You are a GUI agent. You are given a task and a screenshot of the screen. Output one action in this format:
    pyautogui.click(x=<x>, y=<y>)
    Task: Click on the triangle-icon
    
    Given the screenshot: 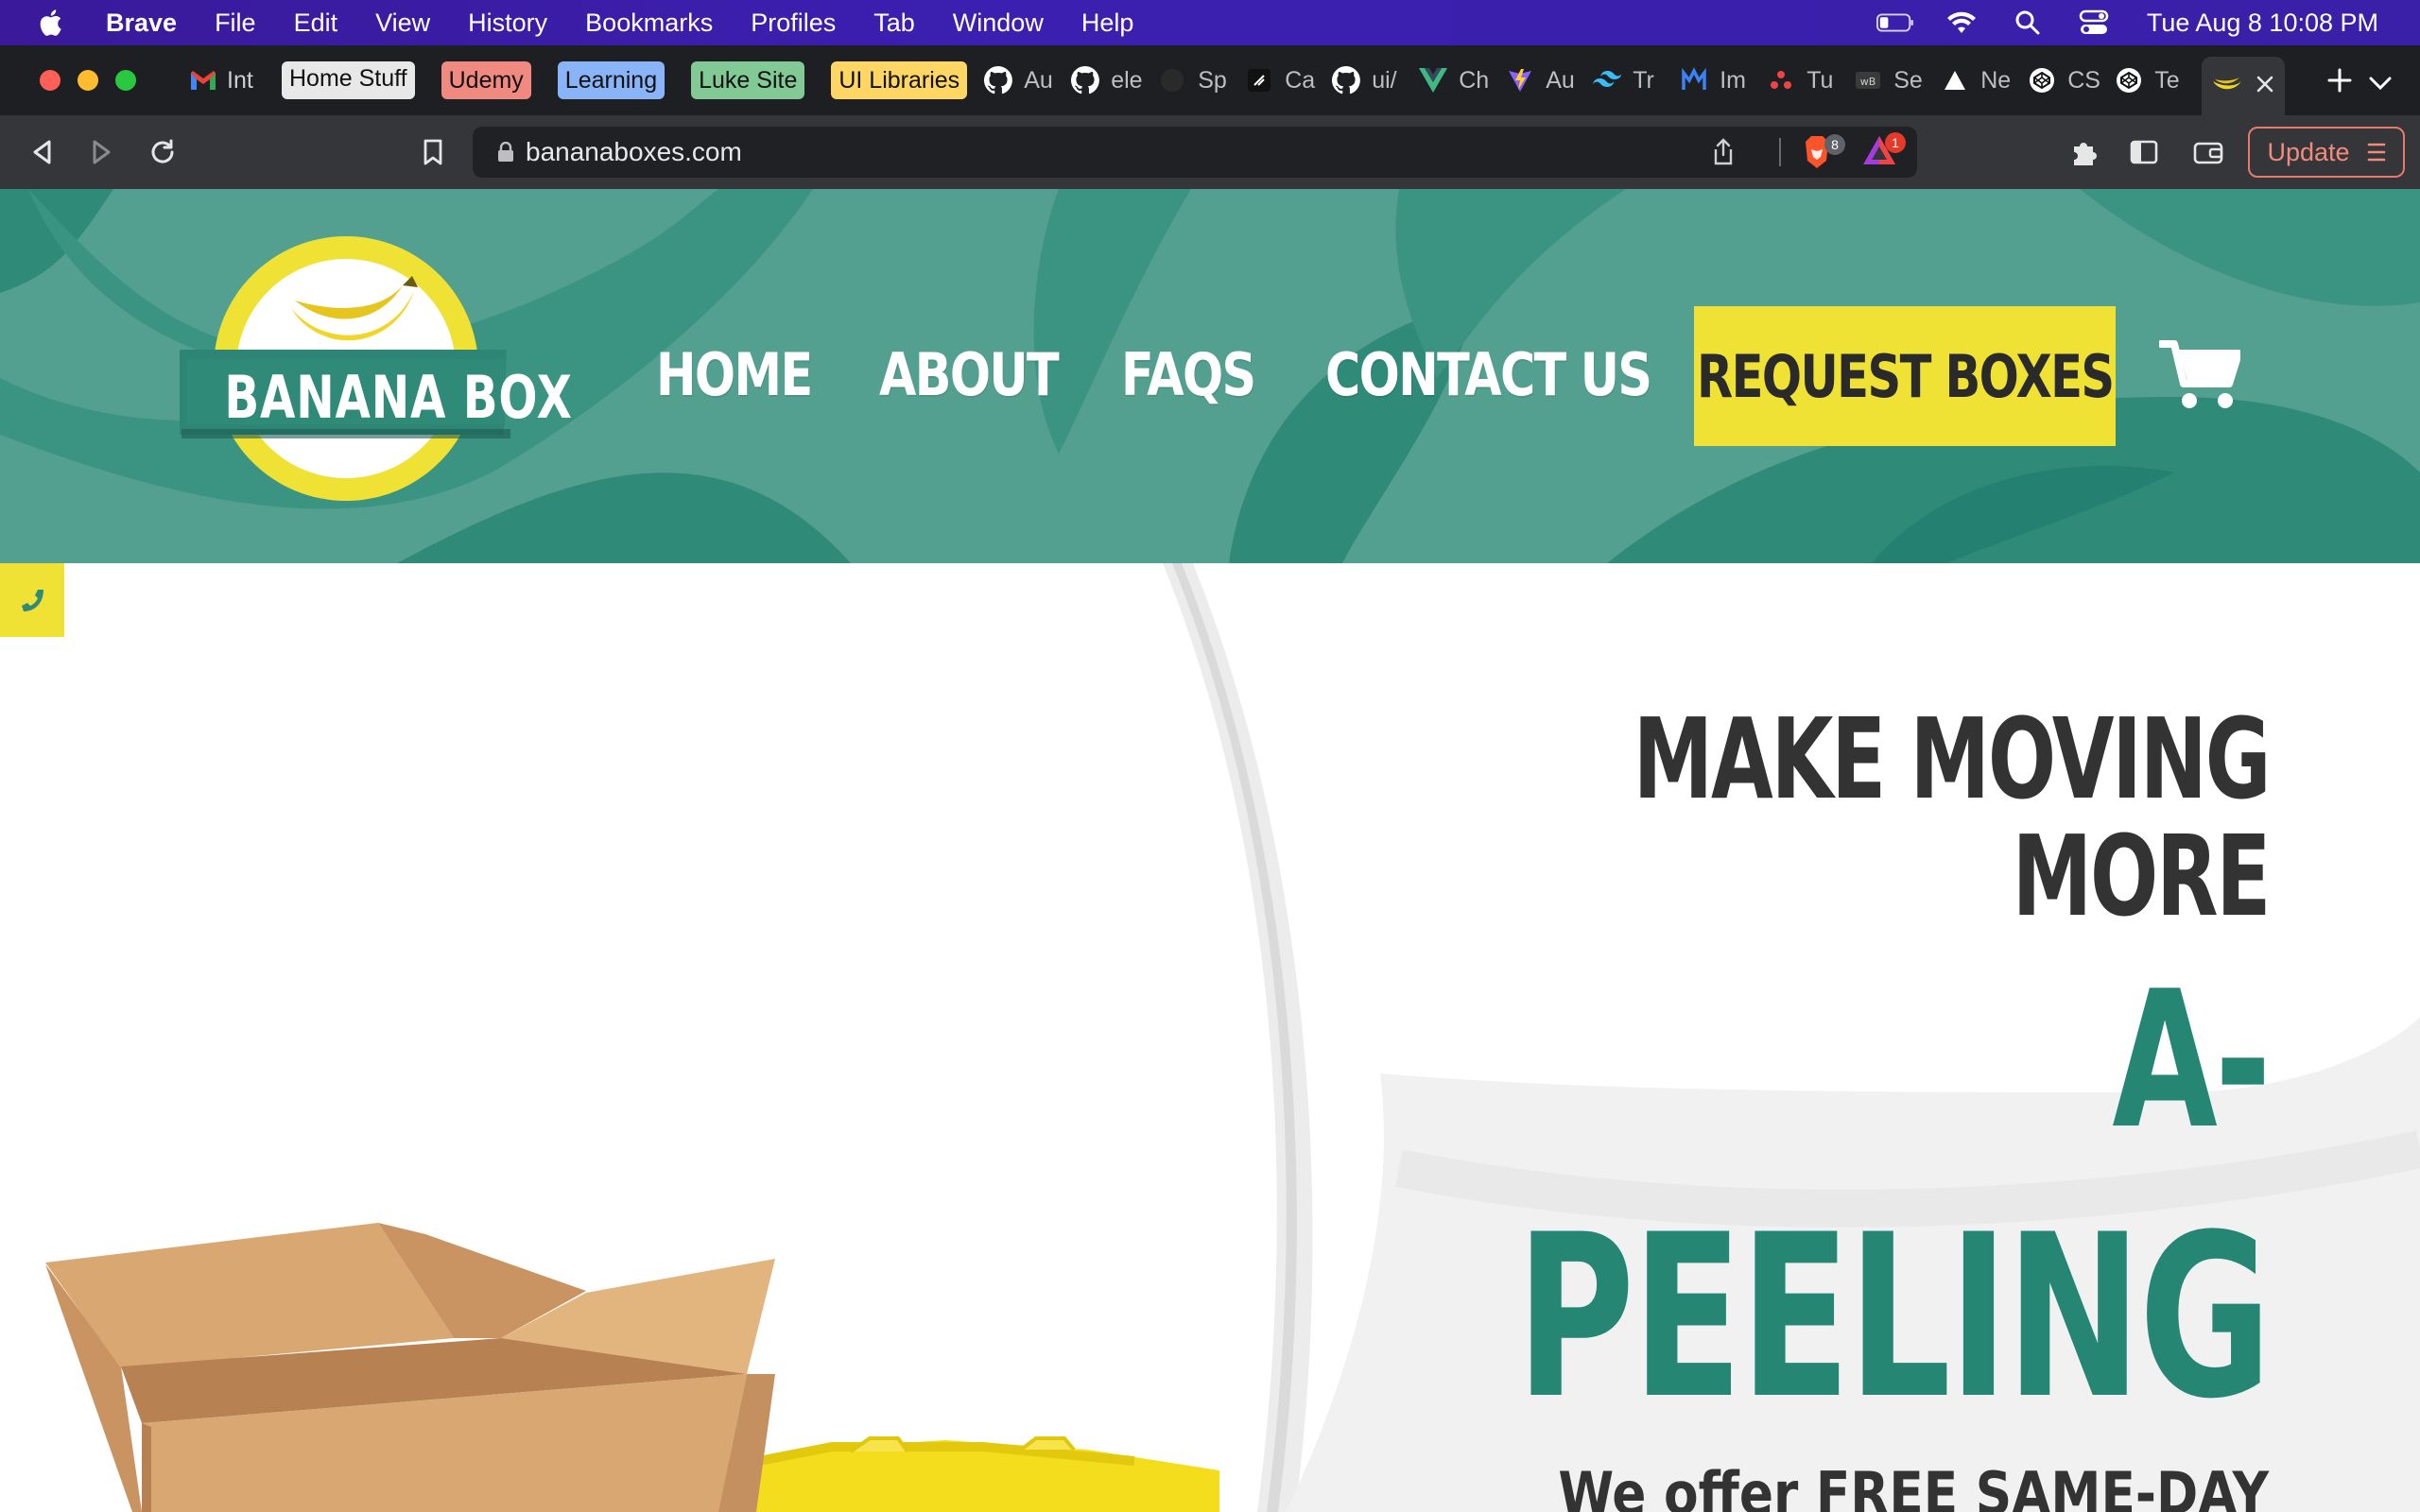 What is the action you would take?
    pyautogui.click(x=1955, y=80)
    